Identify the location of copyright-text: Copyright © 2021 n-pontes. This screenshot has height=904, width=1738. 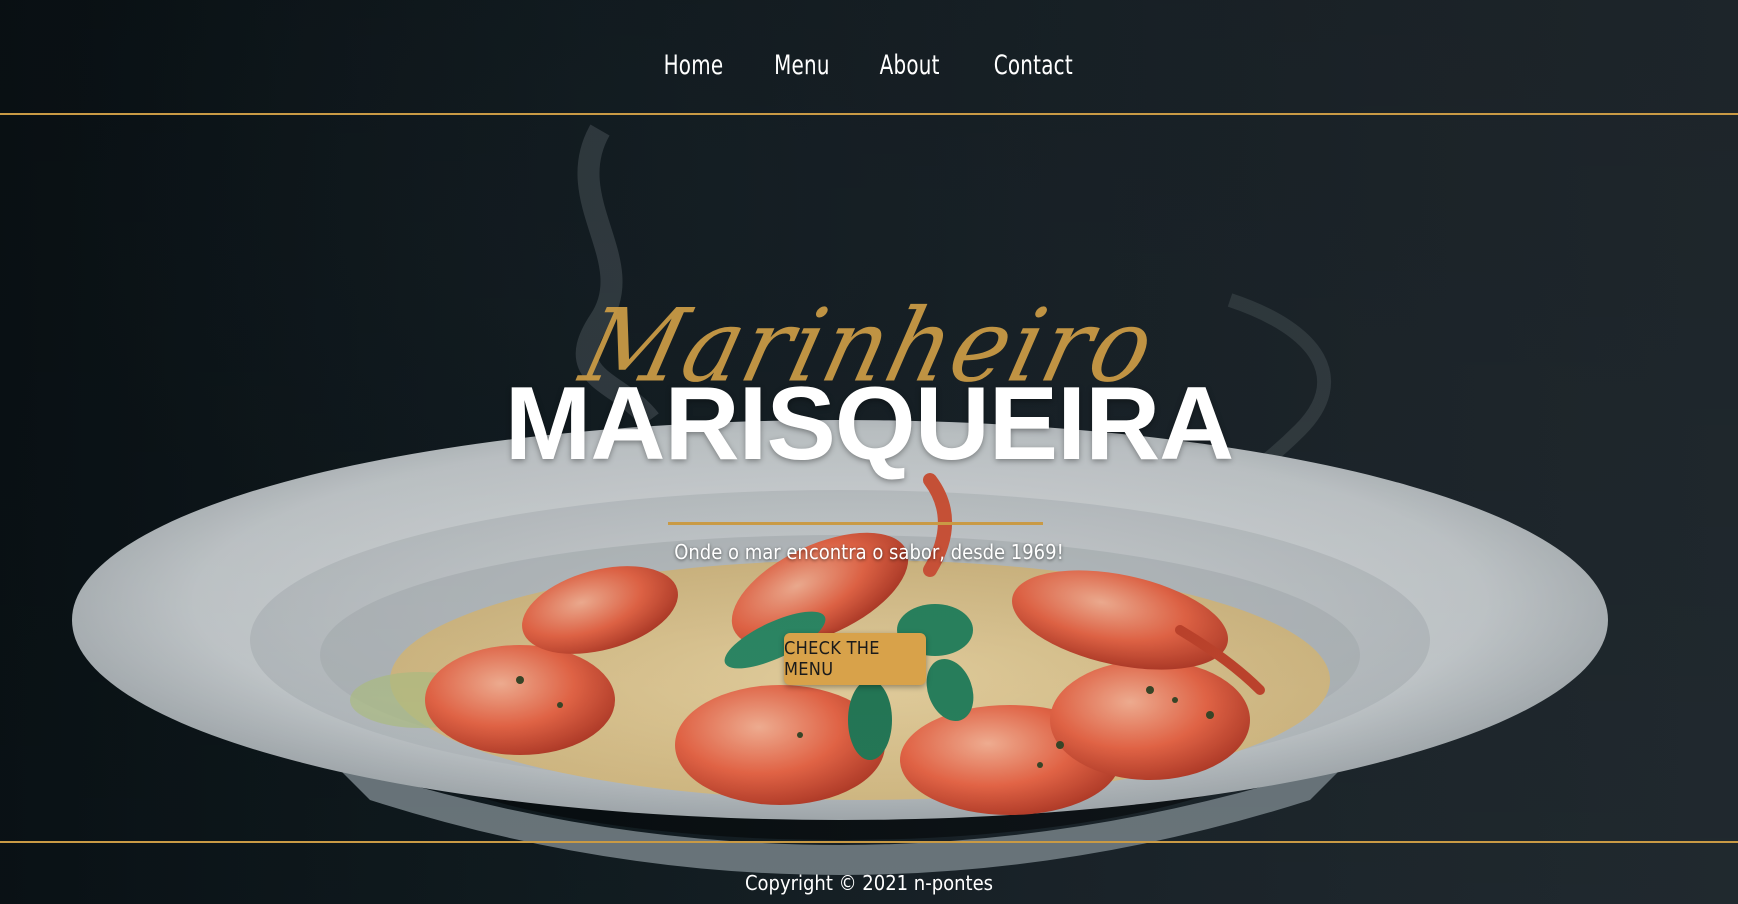
(869, 883).